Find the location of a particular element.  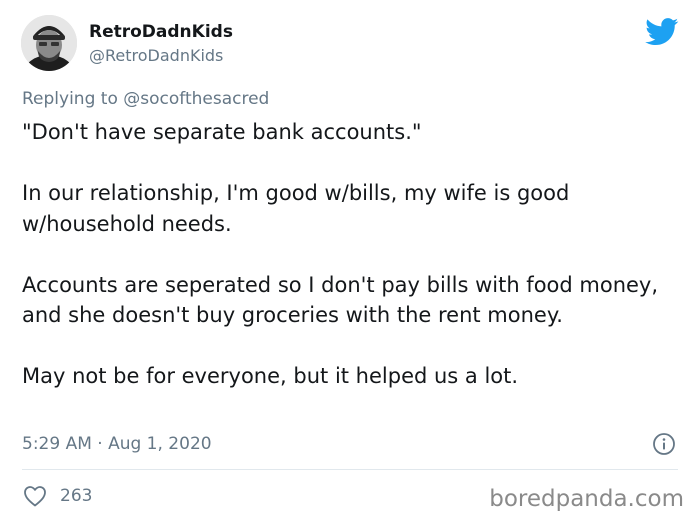

like-count: 263 is located at coordinates (76, 496).